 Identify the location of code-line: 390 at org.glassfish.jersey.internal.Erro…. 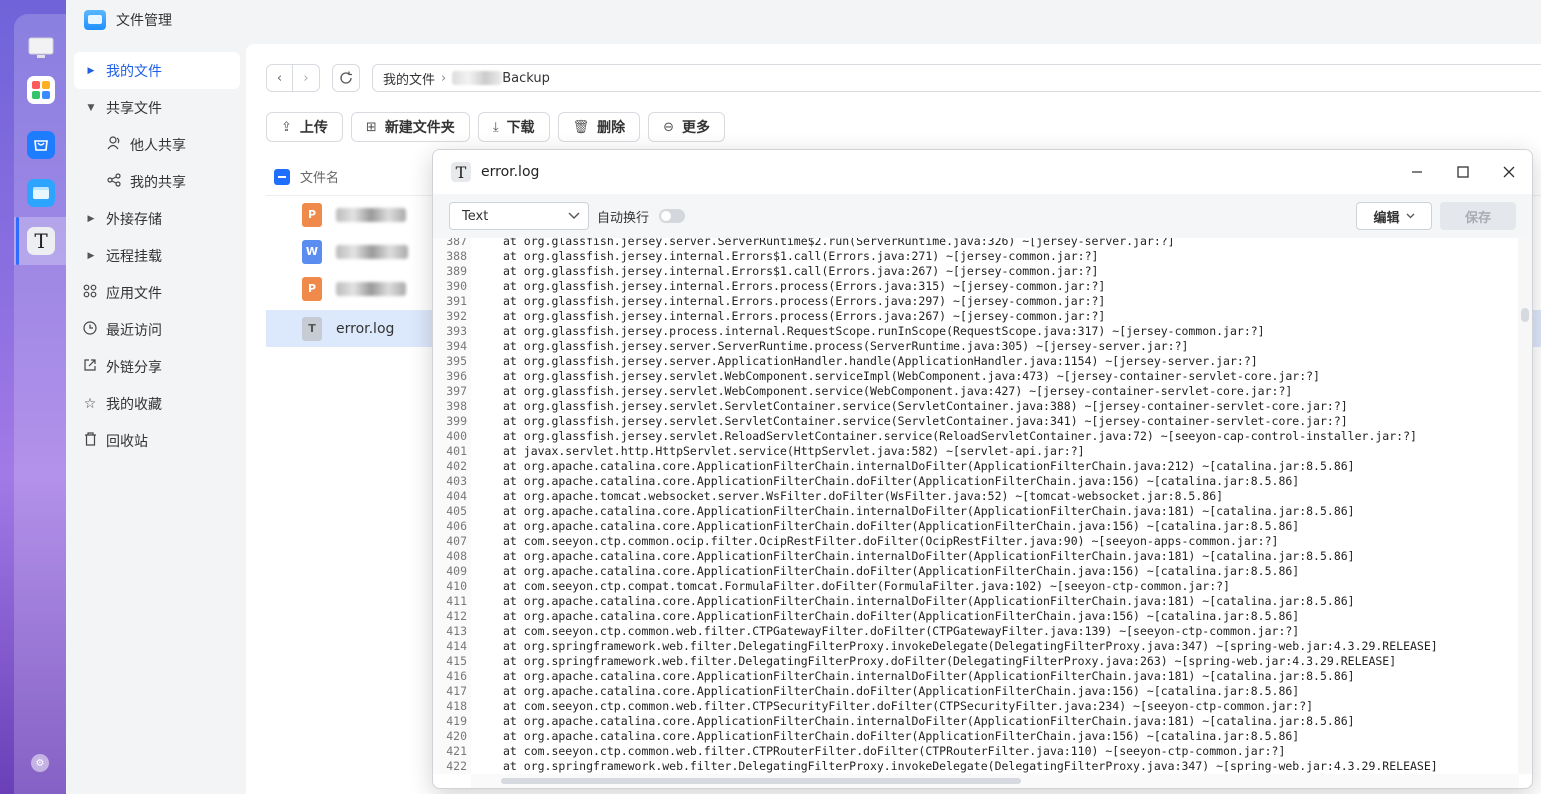
(769, 286).